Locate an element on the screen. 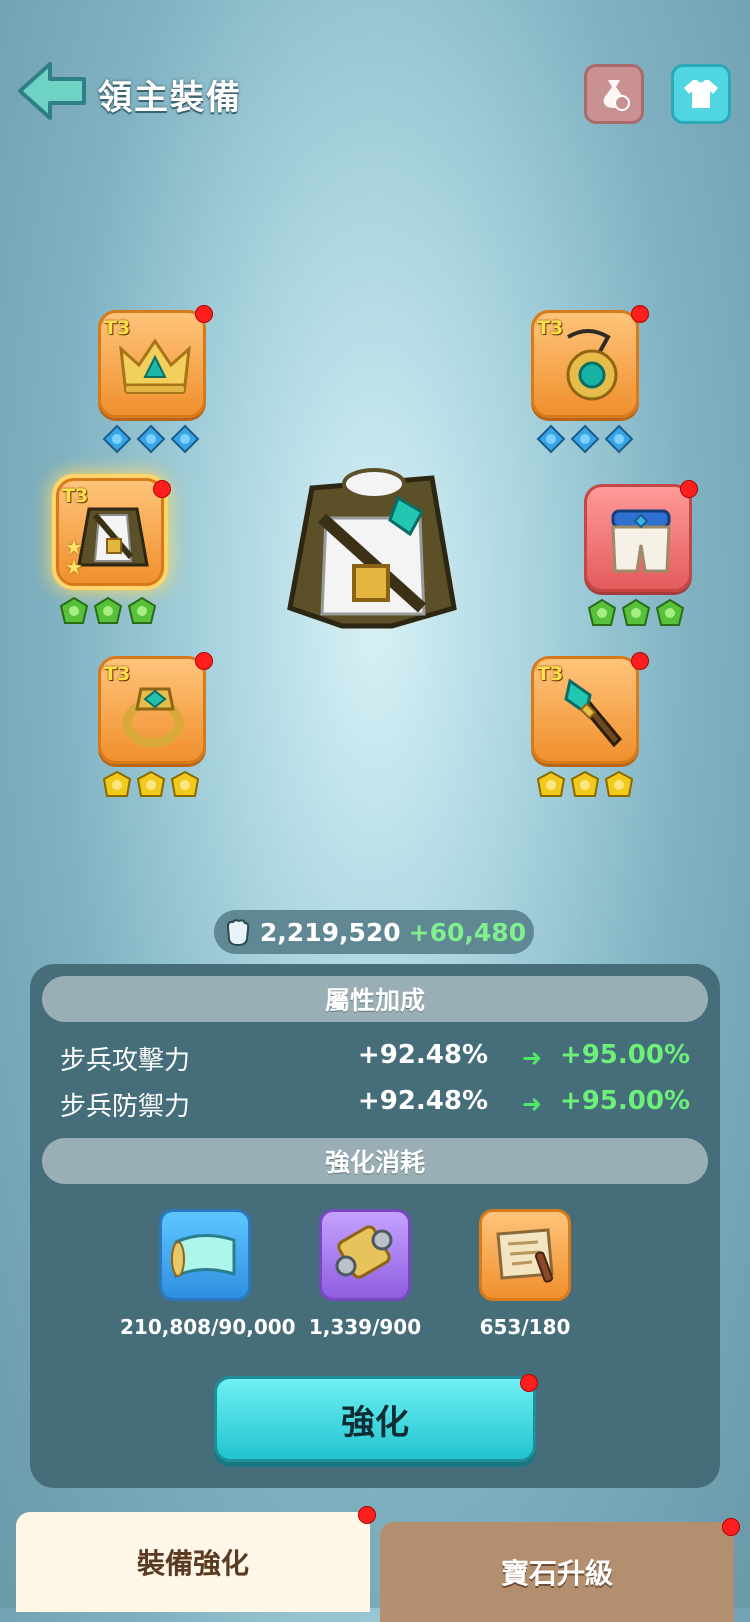 The image size is (750, 1622). gem-slots-crown is located at coordinates (151, 439).